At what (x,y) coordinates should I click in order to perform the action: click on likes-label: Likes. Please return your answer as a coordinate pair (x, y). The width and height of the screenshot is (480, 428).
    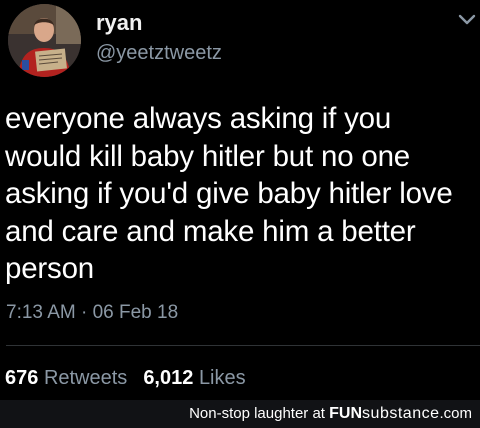
    Looking at the image, I should click on (222, 378).